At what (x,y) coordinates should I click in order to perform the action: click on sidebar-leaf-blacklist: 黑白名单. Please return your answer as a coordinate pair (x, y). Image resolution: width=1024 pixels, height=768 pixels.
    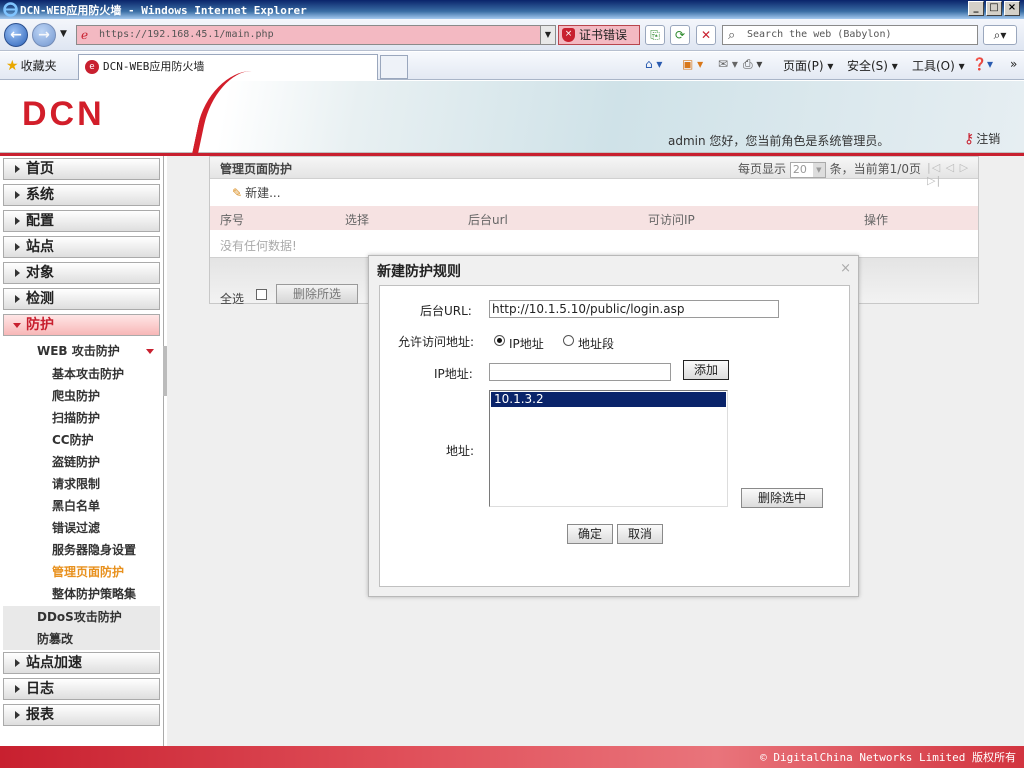
    Looking at the image, I should click on (76, 505).